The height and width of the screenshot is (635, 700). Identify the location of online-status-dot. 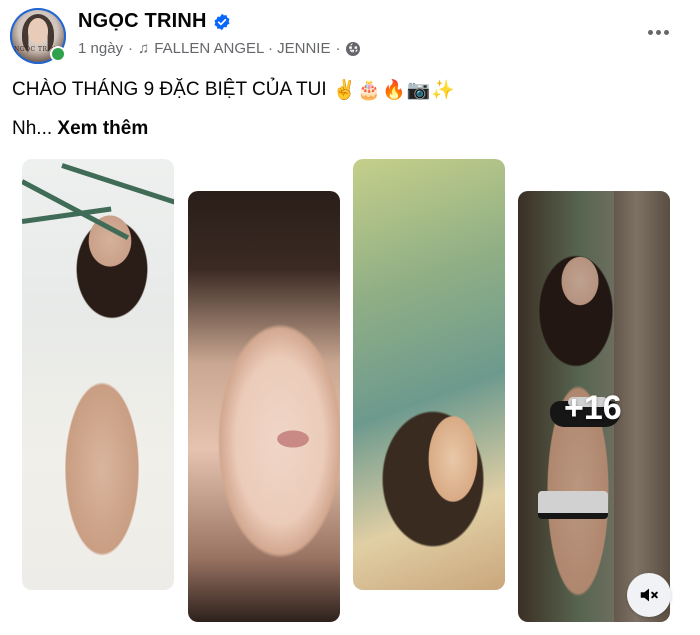
(58, 54).